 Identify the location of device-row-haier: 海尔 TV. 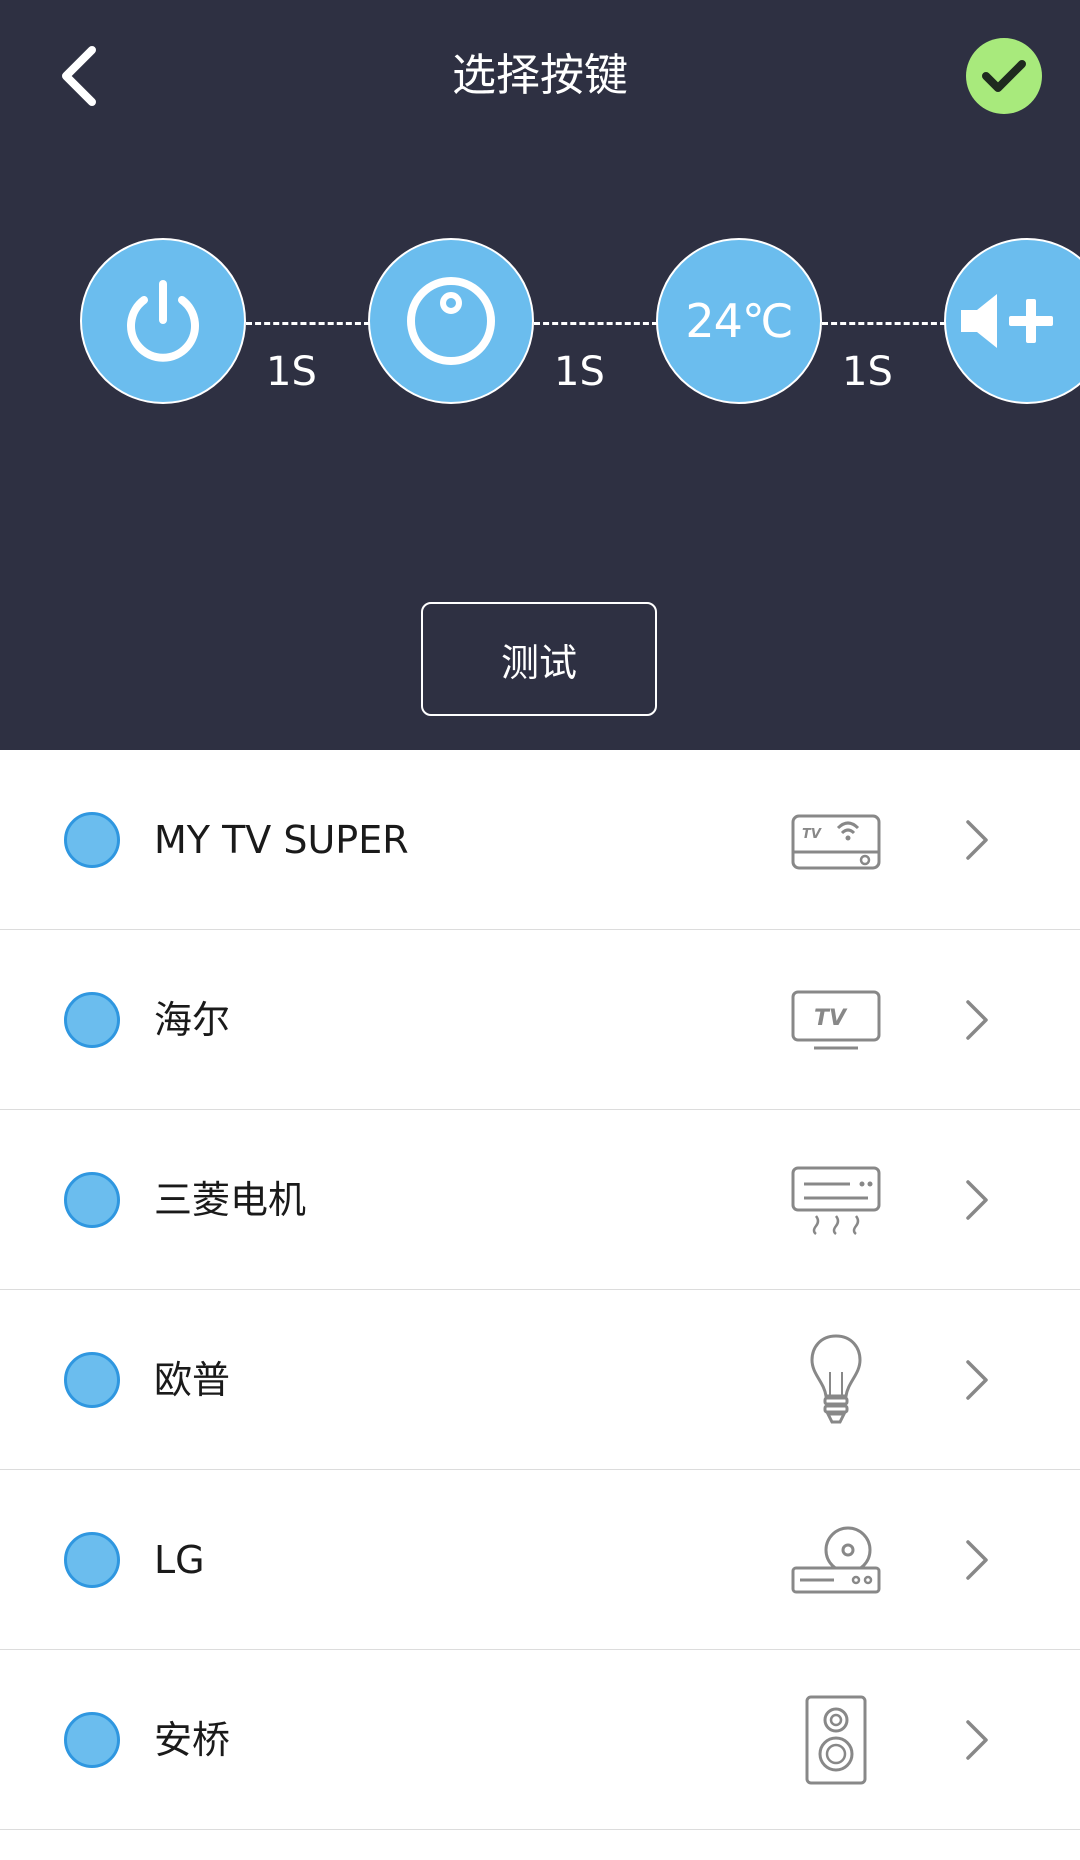
(540, 1020).